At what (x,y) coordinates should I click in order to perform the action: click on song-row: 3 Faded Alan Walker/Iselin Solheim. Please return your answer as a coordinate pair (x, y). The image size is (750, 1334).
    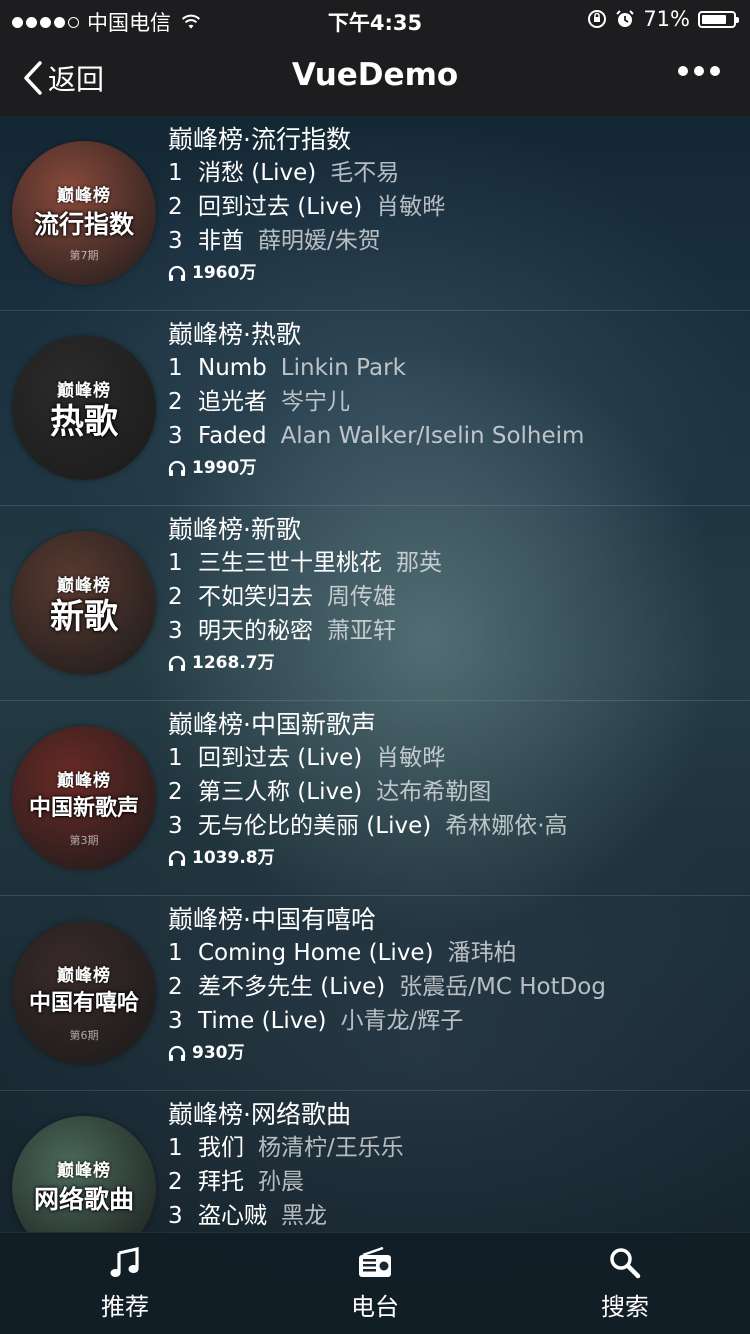
    Looking at the image, I should click on (454, 436).